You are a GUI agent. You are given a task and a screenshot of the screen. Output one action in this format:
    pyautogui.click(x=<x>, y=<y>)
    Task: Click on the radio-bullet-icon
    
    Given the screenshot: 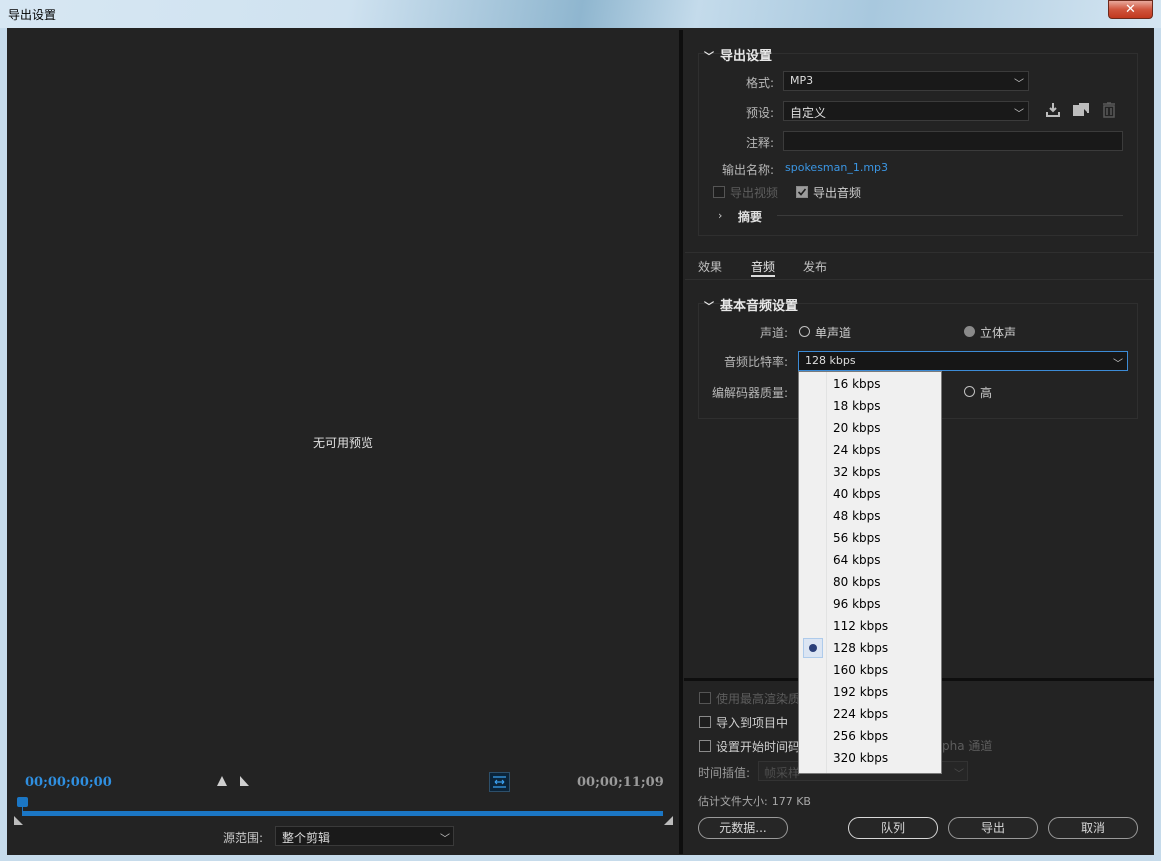 What is the action you would take?
    pyautogui.click(x=813, y=648)
    